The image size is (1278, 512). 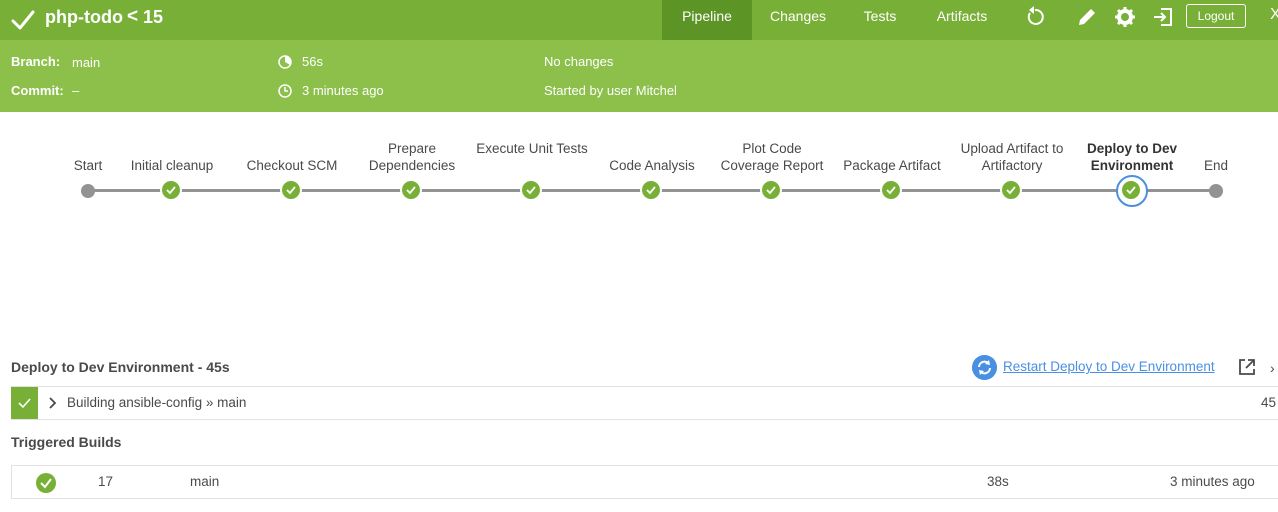 I want to click on step-status-success, so click(x=24, y=403).